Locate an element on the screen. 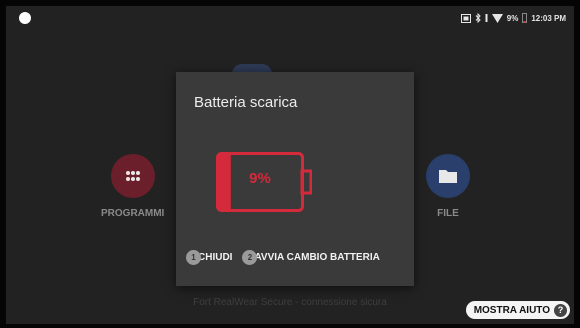  bluetooth-icon is located at coordinates (478, 18).